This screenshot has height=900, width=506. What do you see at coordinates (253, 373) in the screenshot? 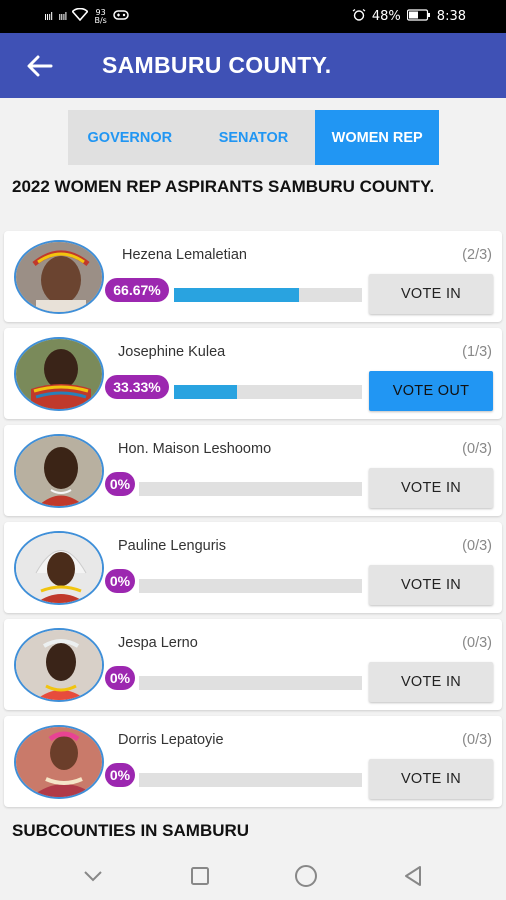
I see `aspirant-card: Josephine Kulea (1/3) 33.33% VOTE OUT` at bounding box center [253, 373].